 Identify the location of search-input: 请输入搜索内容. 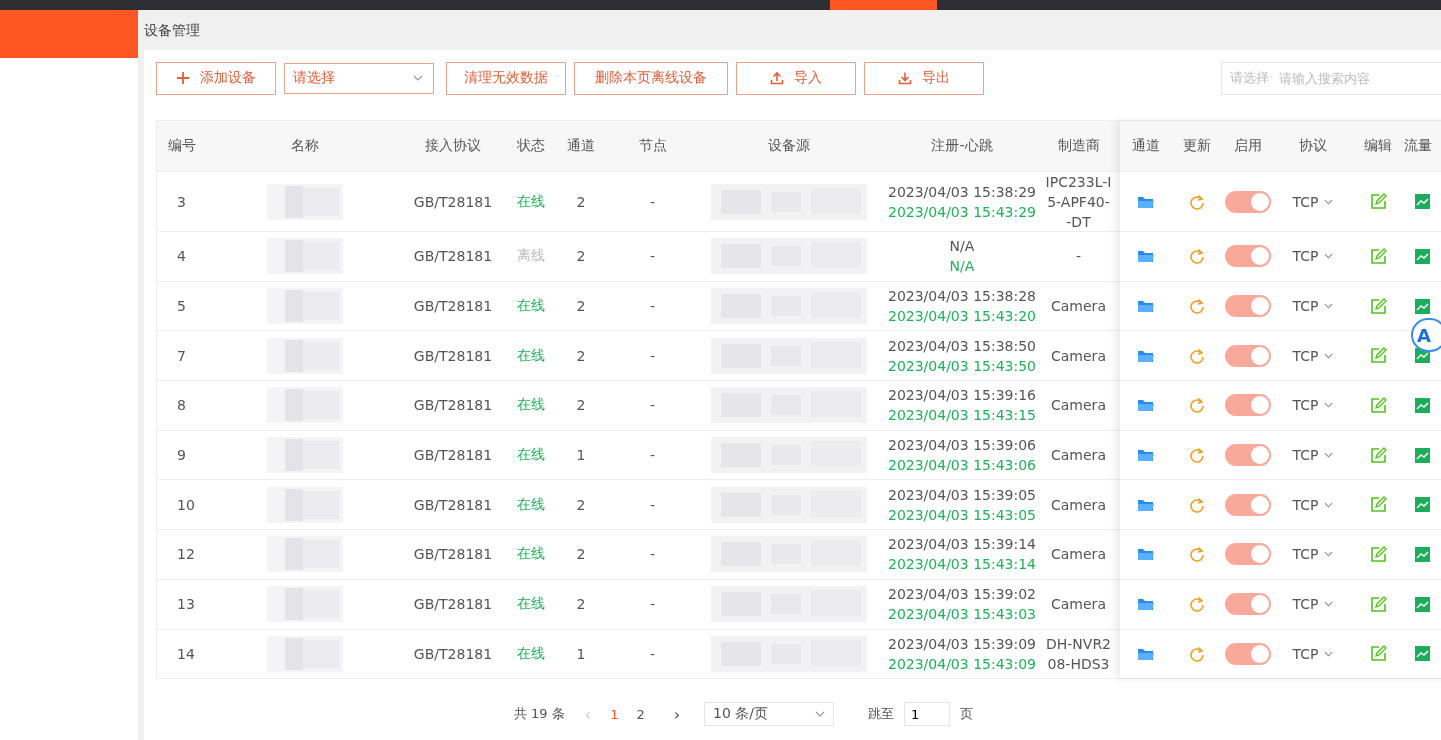
(1360, 78).